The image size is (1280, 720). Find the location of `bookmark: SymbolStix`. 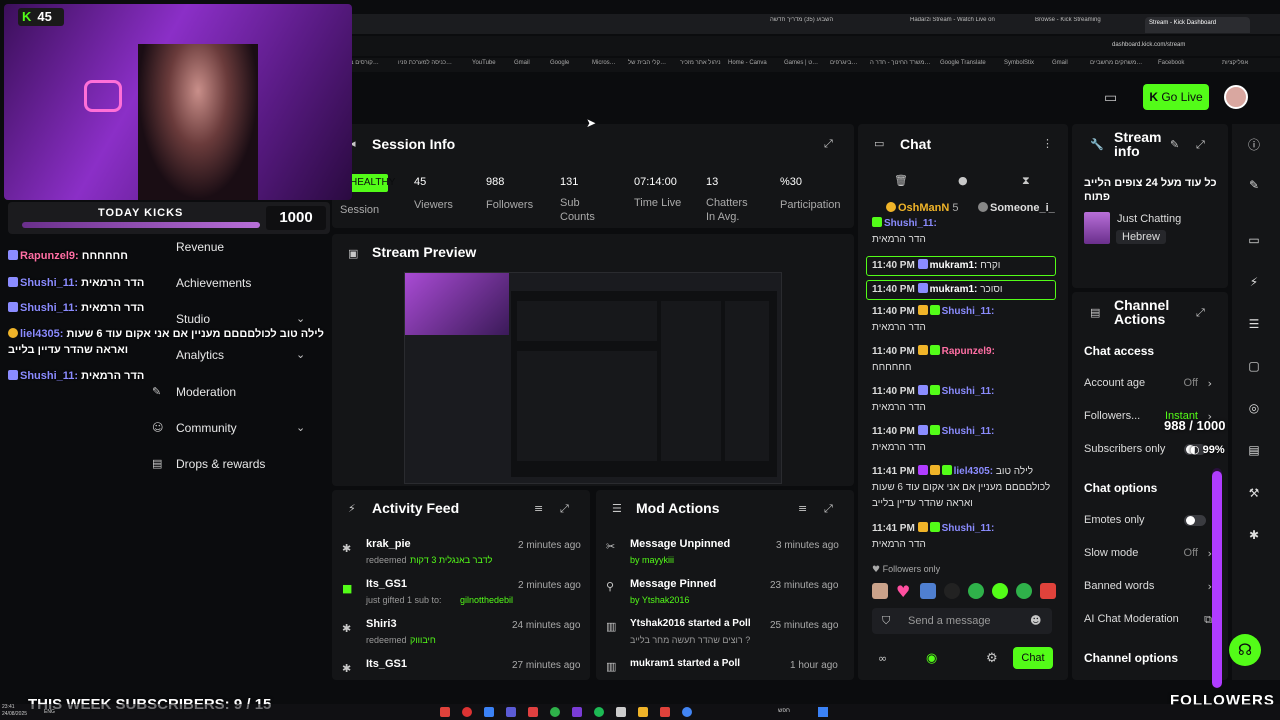

bookmark: SymbolStix is located at coordinates (1019, 63).